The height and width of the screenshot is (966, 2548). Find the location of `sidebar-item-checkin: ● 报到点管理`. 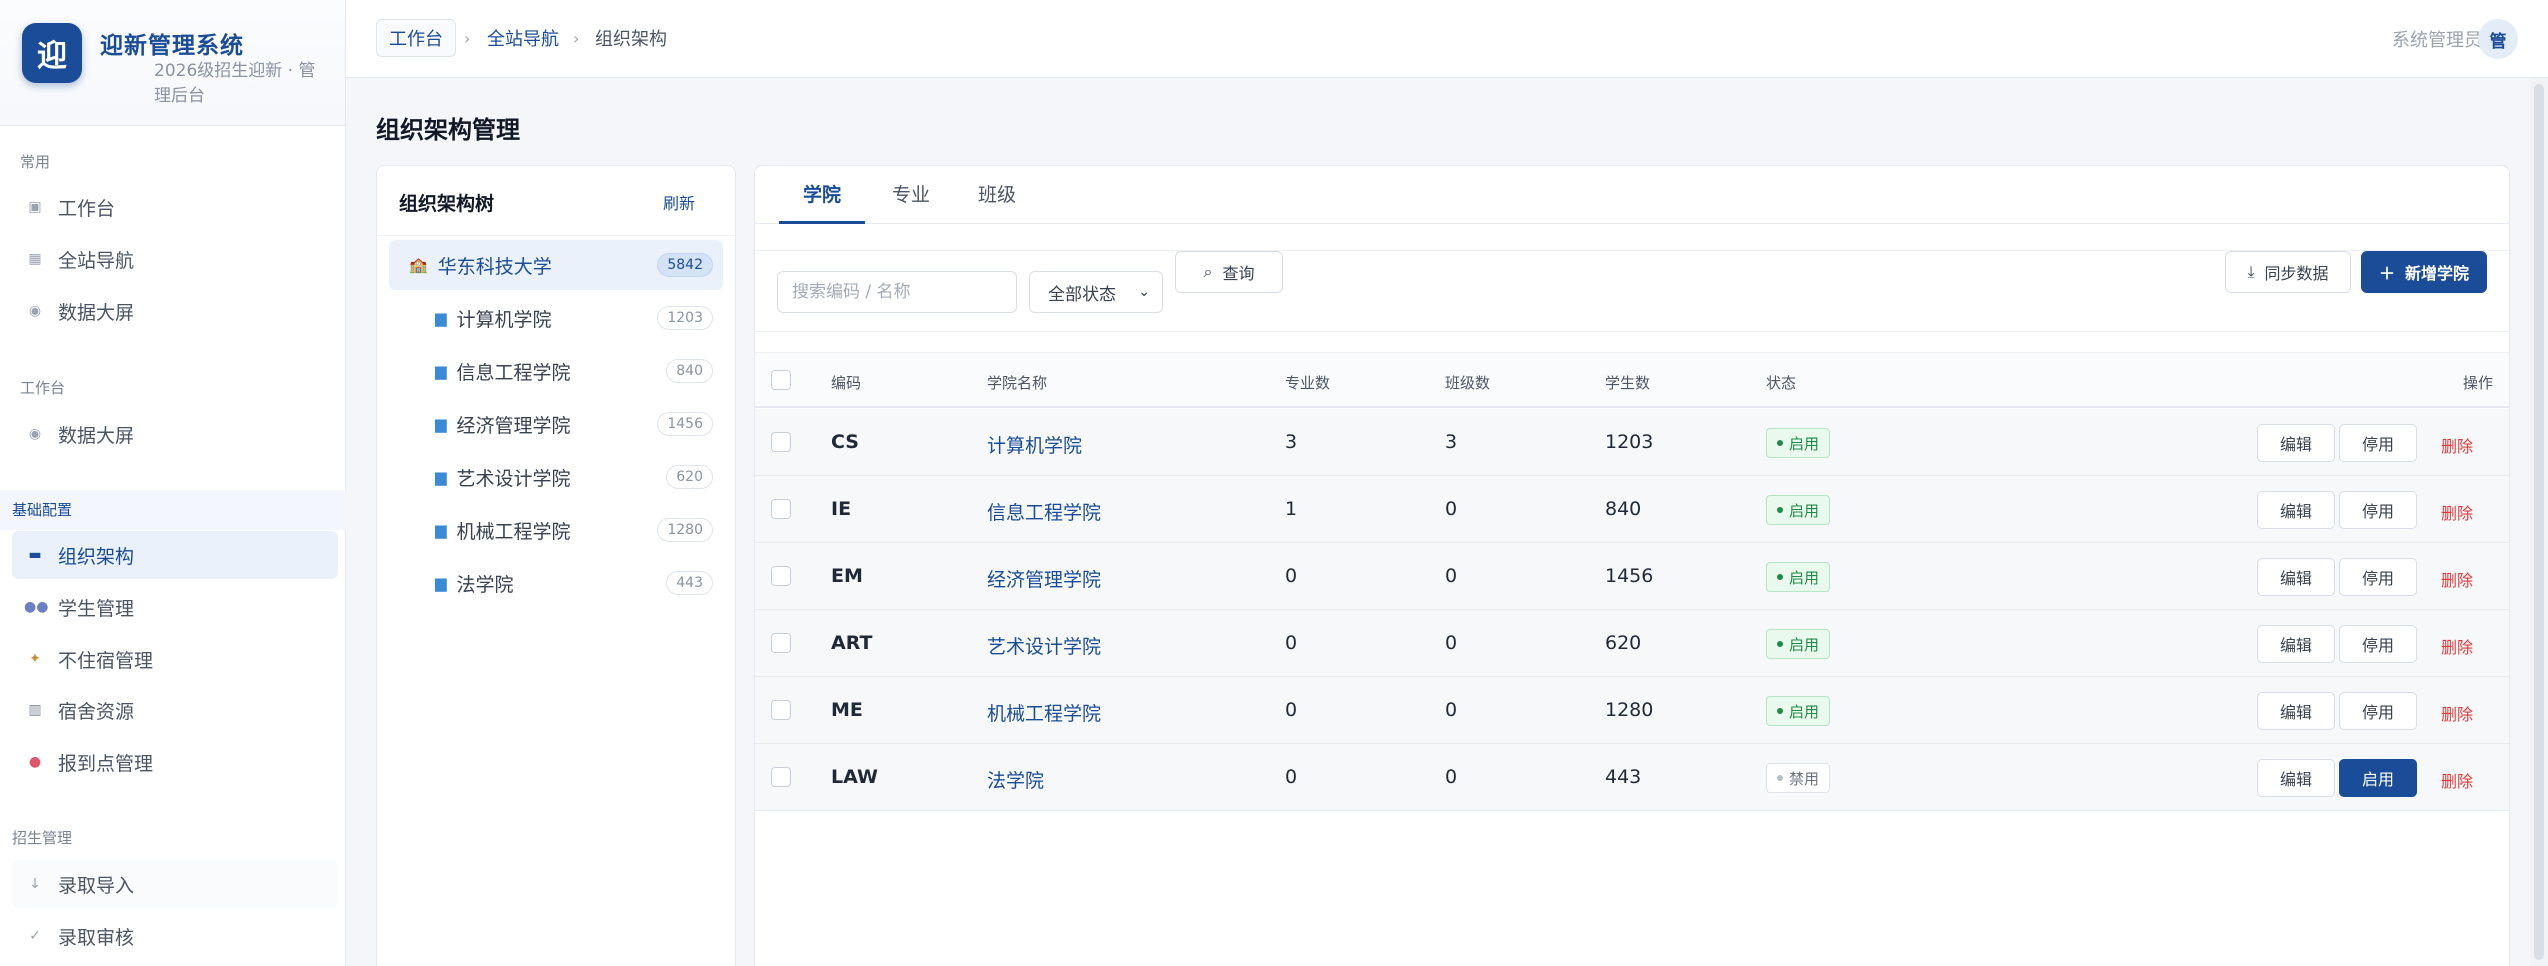

sidebar-item-checkin: ● 报到点管理 is located at coordinates (175, 762).